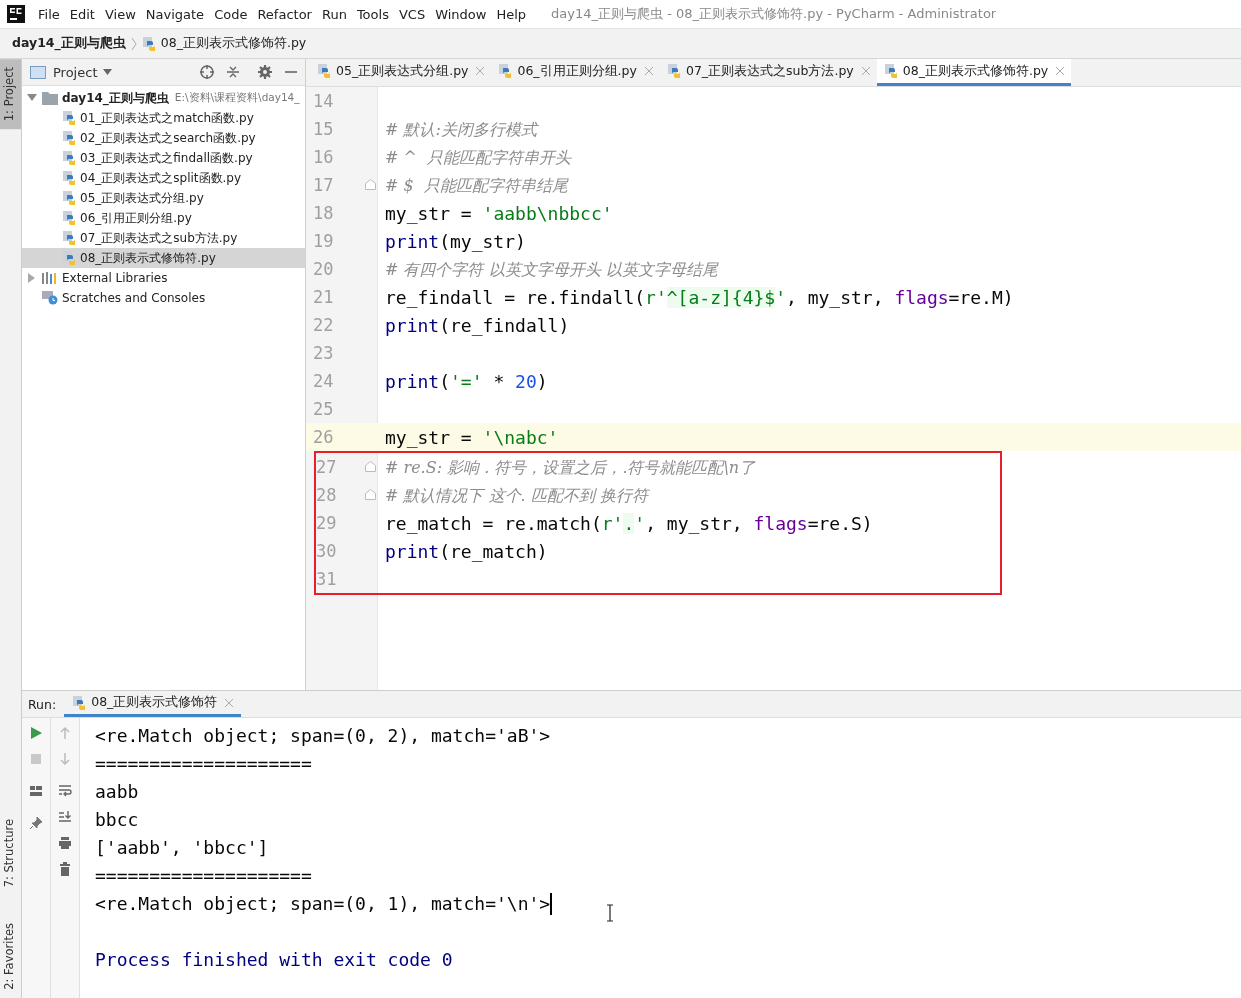 The height and width of the screenshot is (998, 1241). Describe the element at coordinates (65, 733) in the screenshot. I see `up-arrow-icon` at that location.